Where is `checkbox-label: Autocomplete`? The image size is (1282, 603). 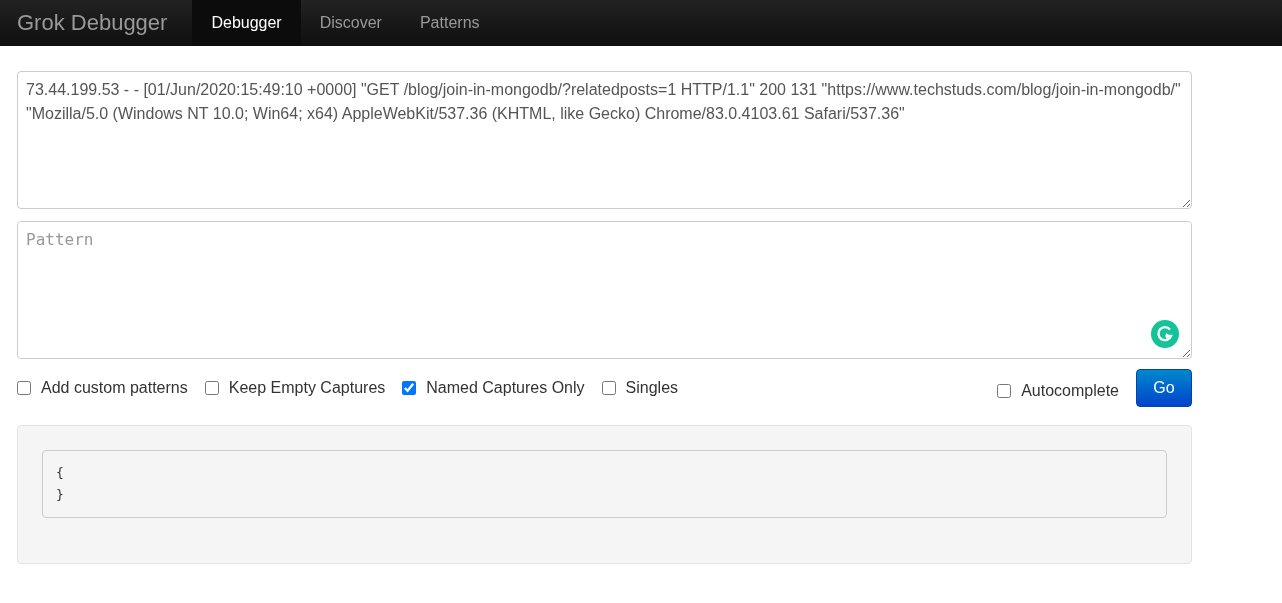 checkbox-label: Autocomplete is located at coordinates (1070, 391).